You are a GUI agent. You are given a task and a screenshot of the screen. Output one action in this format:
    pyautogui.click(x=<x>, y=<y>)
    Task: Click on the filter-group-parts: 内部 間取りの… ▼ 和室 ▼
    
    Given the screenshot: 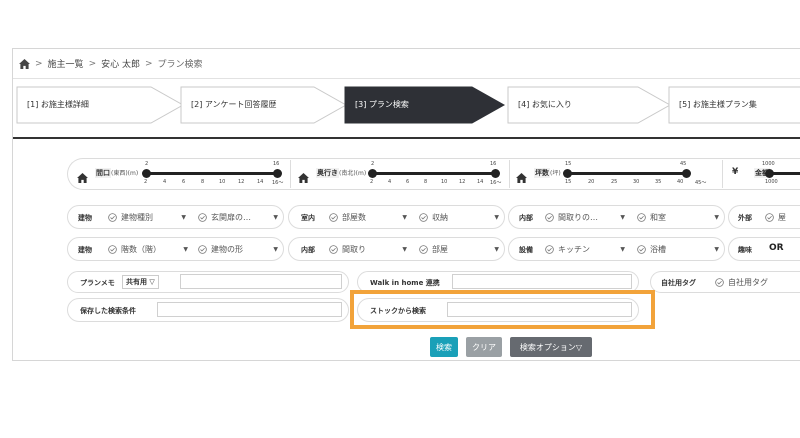 What is the action you would take?
    pyautogui.click(x=616, y=217)
    